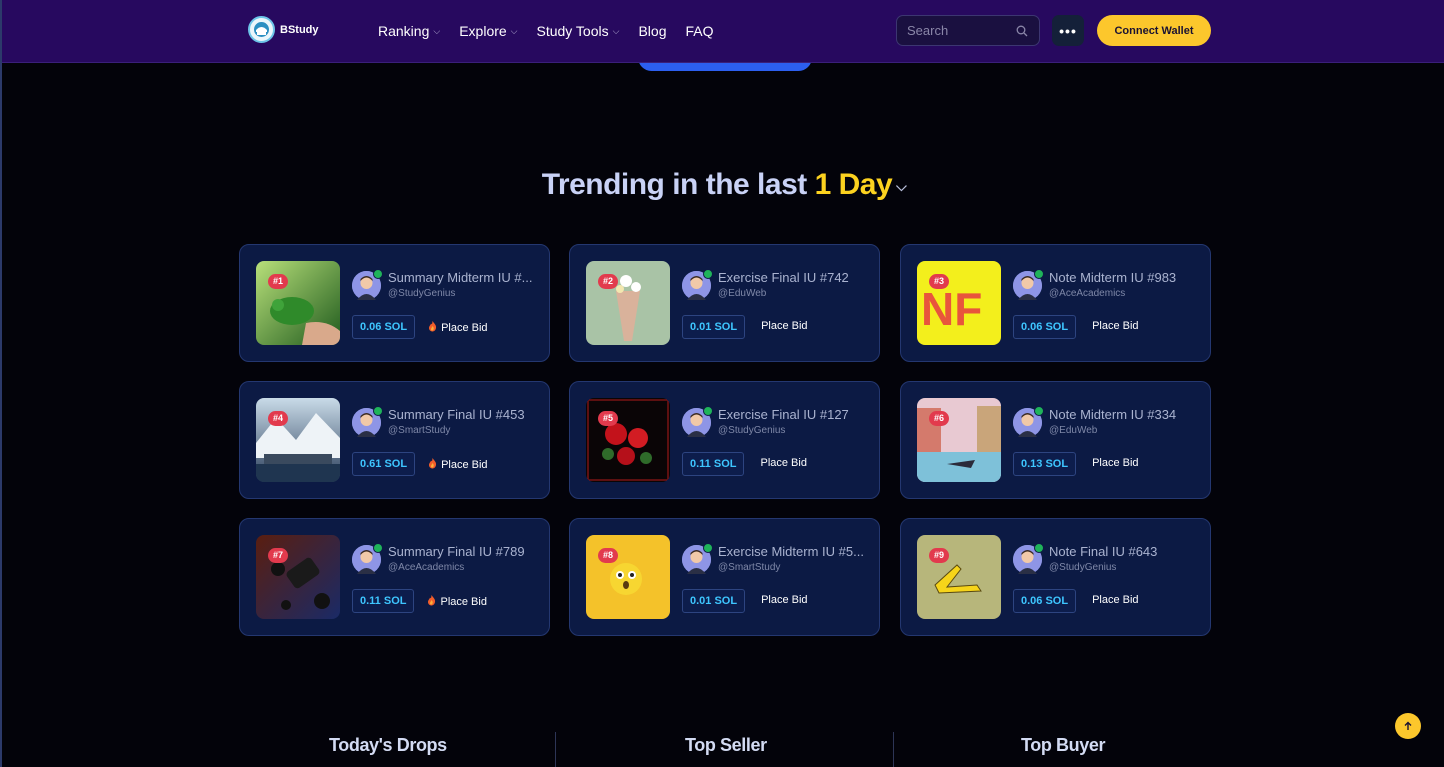 This screenshot has width=1444, height=767. I want to click on bstudy-logo-icon, so click(261, 29).